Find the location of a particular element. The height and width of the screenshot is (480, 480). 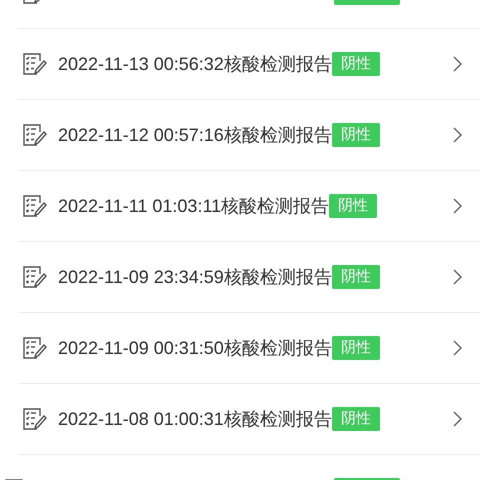

report-title: 2022-11-12 00:57:16核酸检测报告 is located at coordinates (195, 135).